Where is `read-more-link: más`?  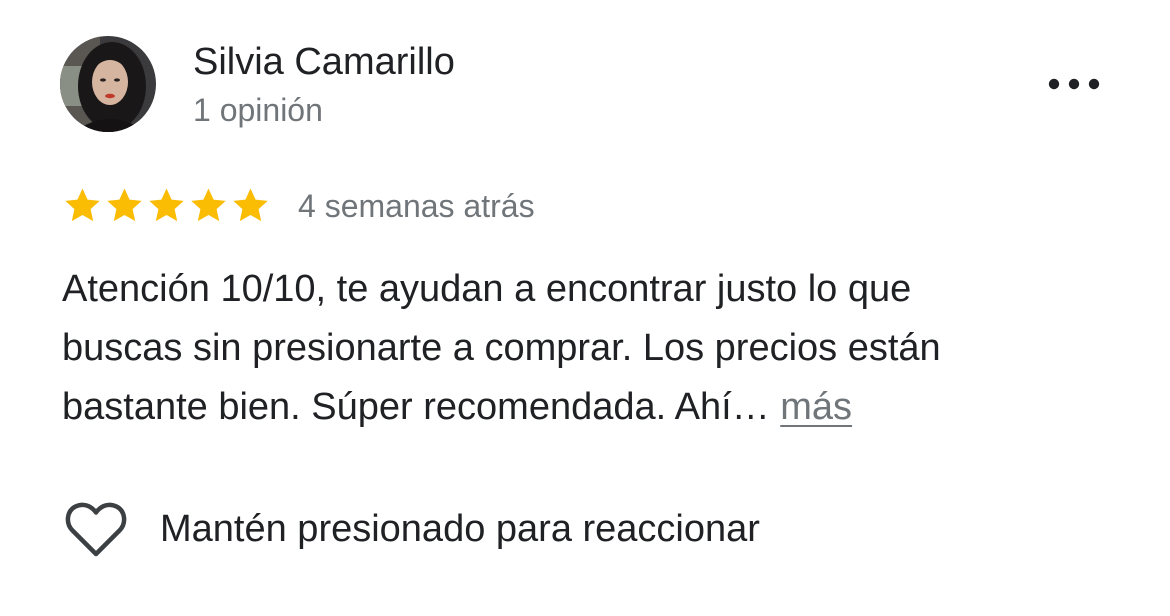
read-more-link: más is located at coordinates (816, 407).